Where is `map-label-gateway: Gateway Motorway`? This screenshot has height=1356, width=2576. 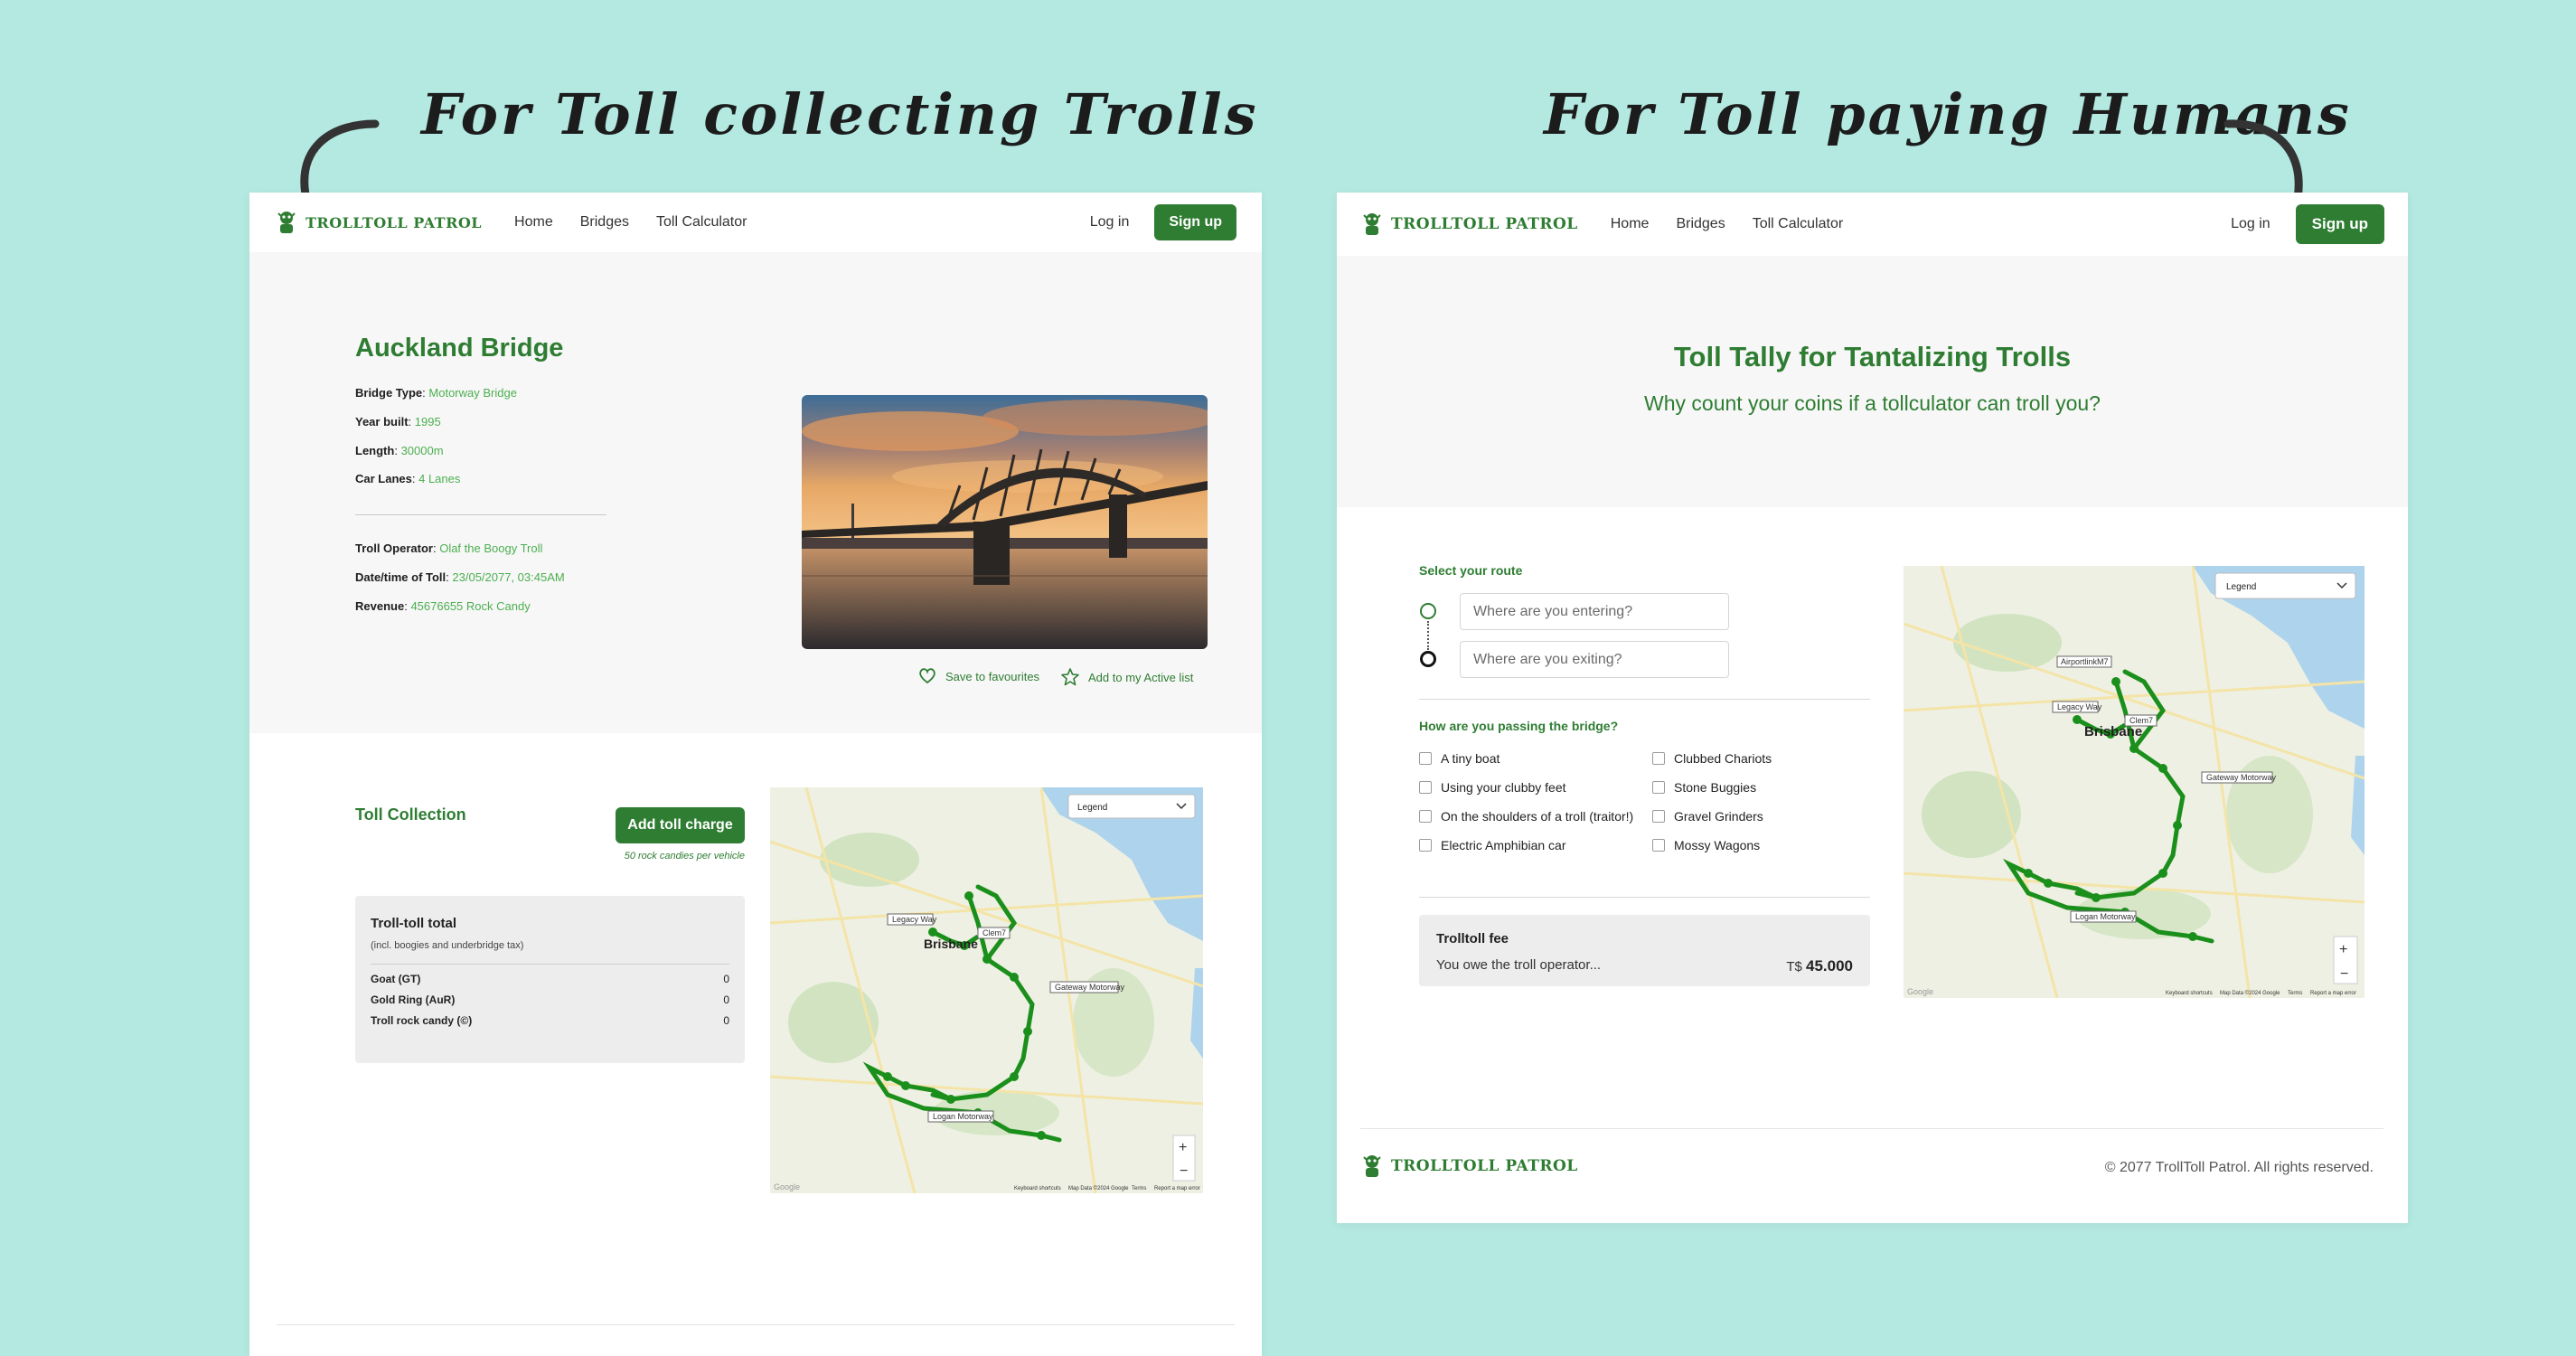 map-label-gateway: Gateway Motorway is located at coordinates (1090, 987).